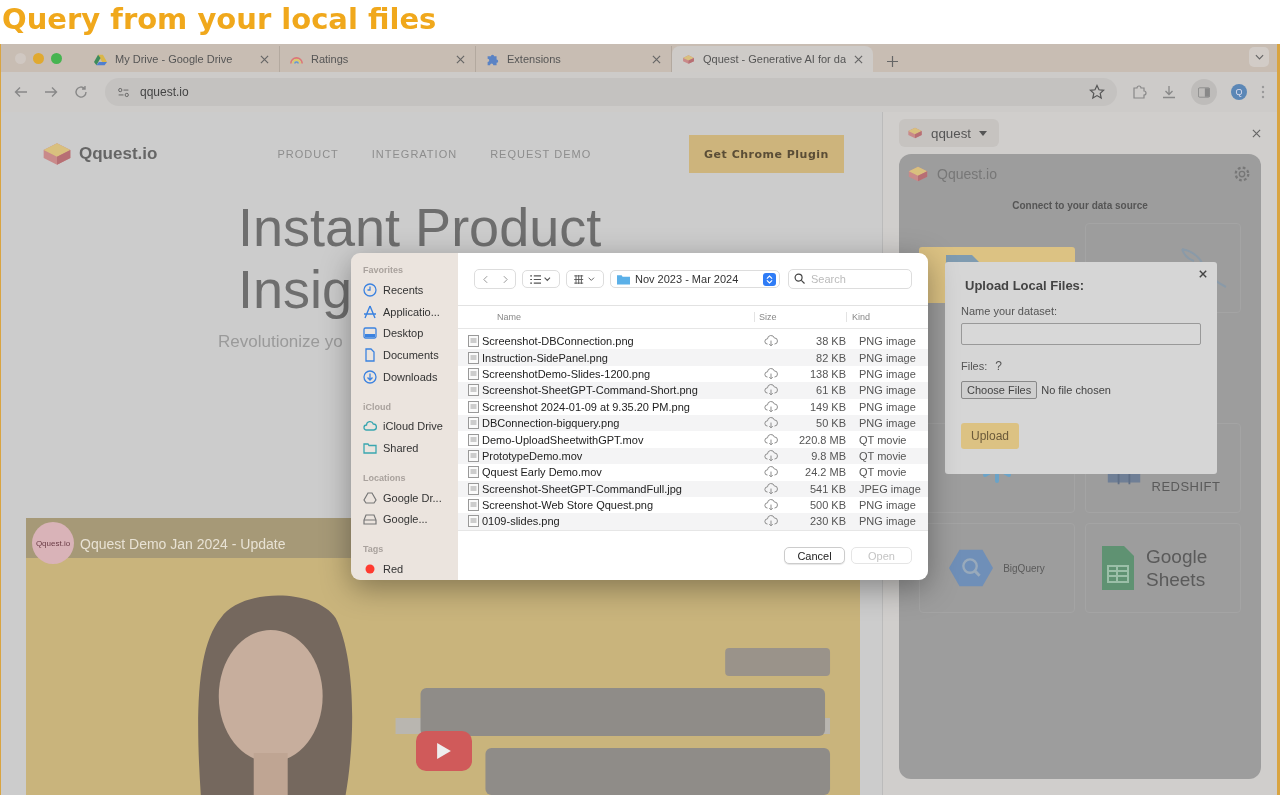 The height and width of the screenshot is (800, 1280). What do you see at coordinates (1139, 92) in the screenshot?
I see `puzzle-icon` at bounding box center [1139, 92].